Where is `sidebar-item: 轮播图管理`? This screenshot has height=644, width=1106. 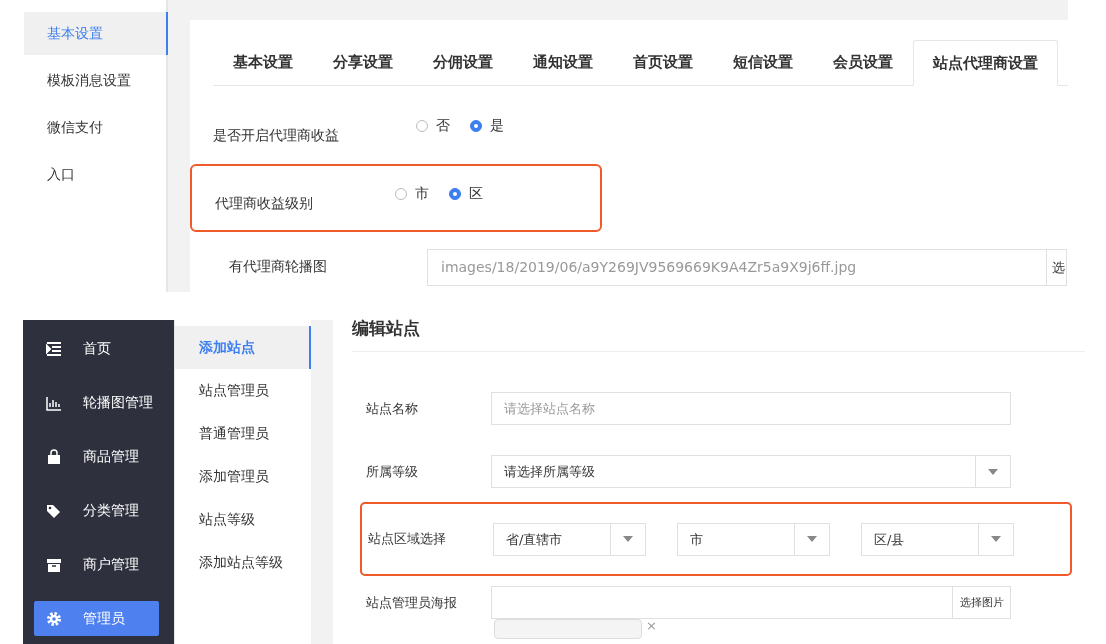
sidebar-item: 轮播图管理 is located at coordinates (96, 402).